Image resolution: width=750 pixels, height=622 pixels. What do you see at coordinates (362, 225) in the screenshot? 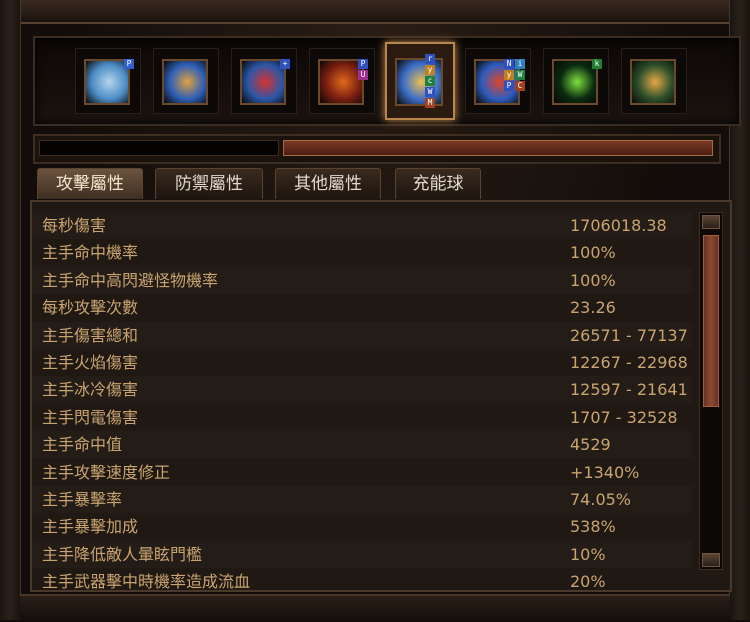
I see `stat-row: 每秒傷害 1706018.38` at bounding box center [362, 225].